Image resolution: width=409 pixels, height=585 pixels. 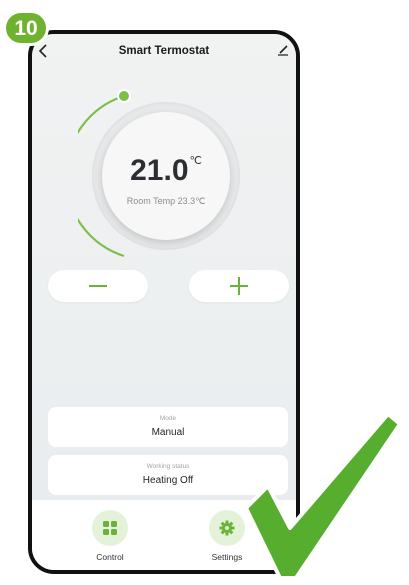 I want to click on minus-icon, so click(x=98, y=286).